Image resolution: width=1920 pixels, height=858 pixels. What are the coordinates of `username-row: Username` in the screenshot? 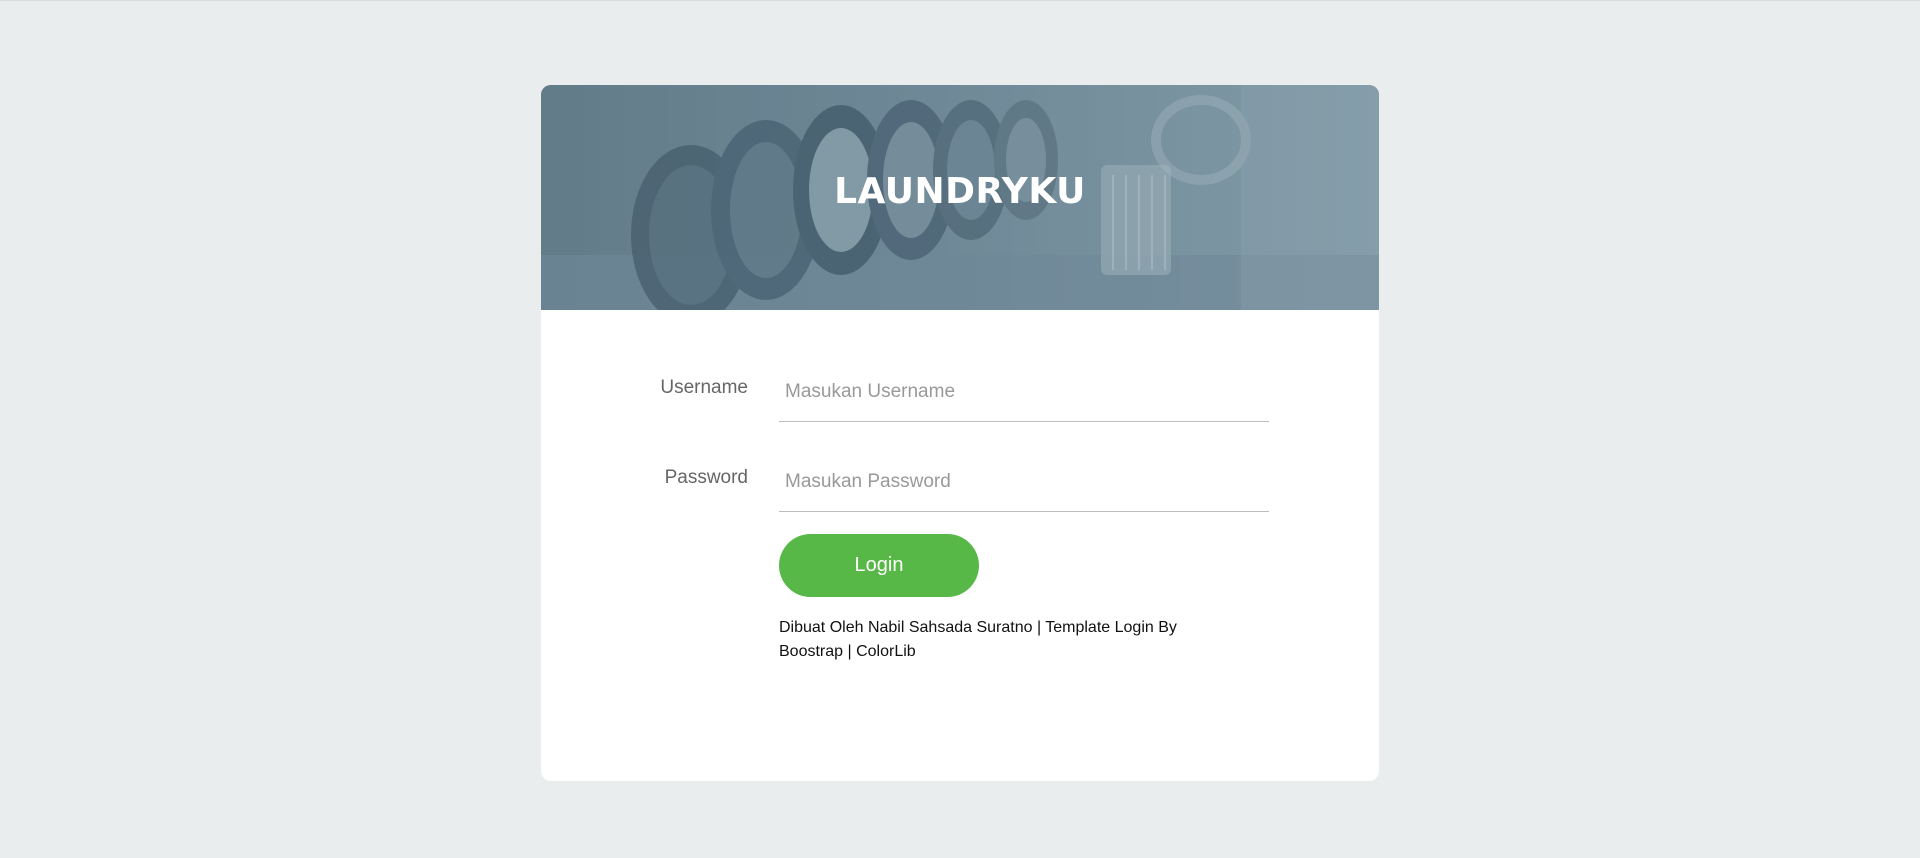 It's located at (960, 392).